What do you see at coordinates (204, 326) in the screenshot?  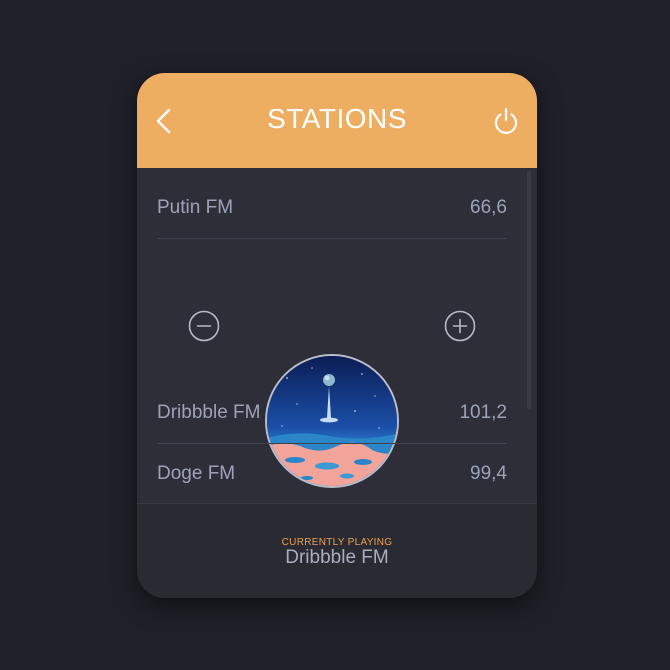 I see `minus-circle-icon` at bounding box center [204, 326].